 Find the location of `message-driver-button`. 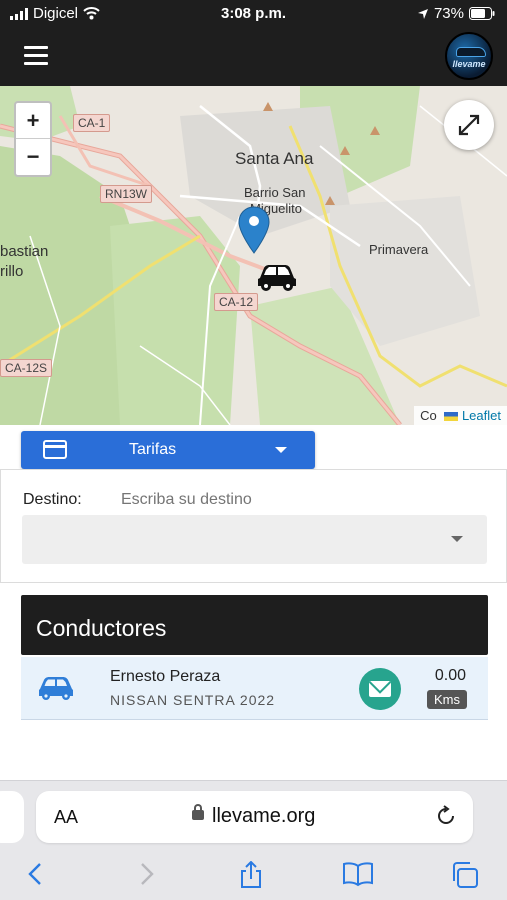

message-driver-button is located at coordinates (380, 689).